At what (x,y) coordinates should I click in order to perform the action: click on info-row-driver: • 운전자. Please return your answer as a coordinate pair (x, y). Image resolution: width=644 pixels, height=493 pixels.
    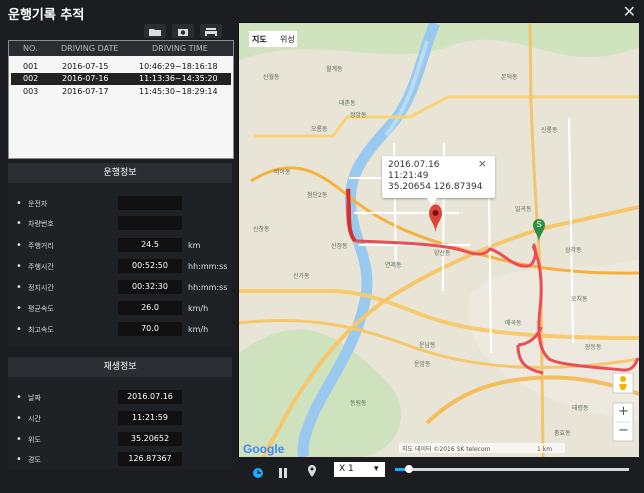
    Looking at the image, I should click on (120, 203).